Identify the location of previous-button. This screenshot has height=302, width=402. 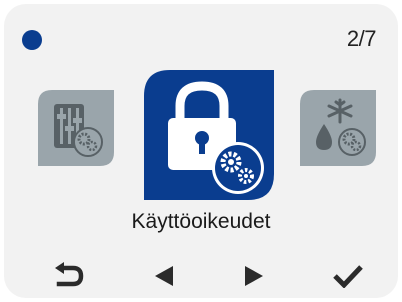
(164, 276).